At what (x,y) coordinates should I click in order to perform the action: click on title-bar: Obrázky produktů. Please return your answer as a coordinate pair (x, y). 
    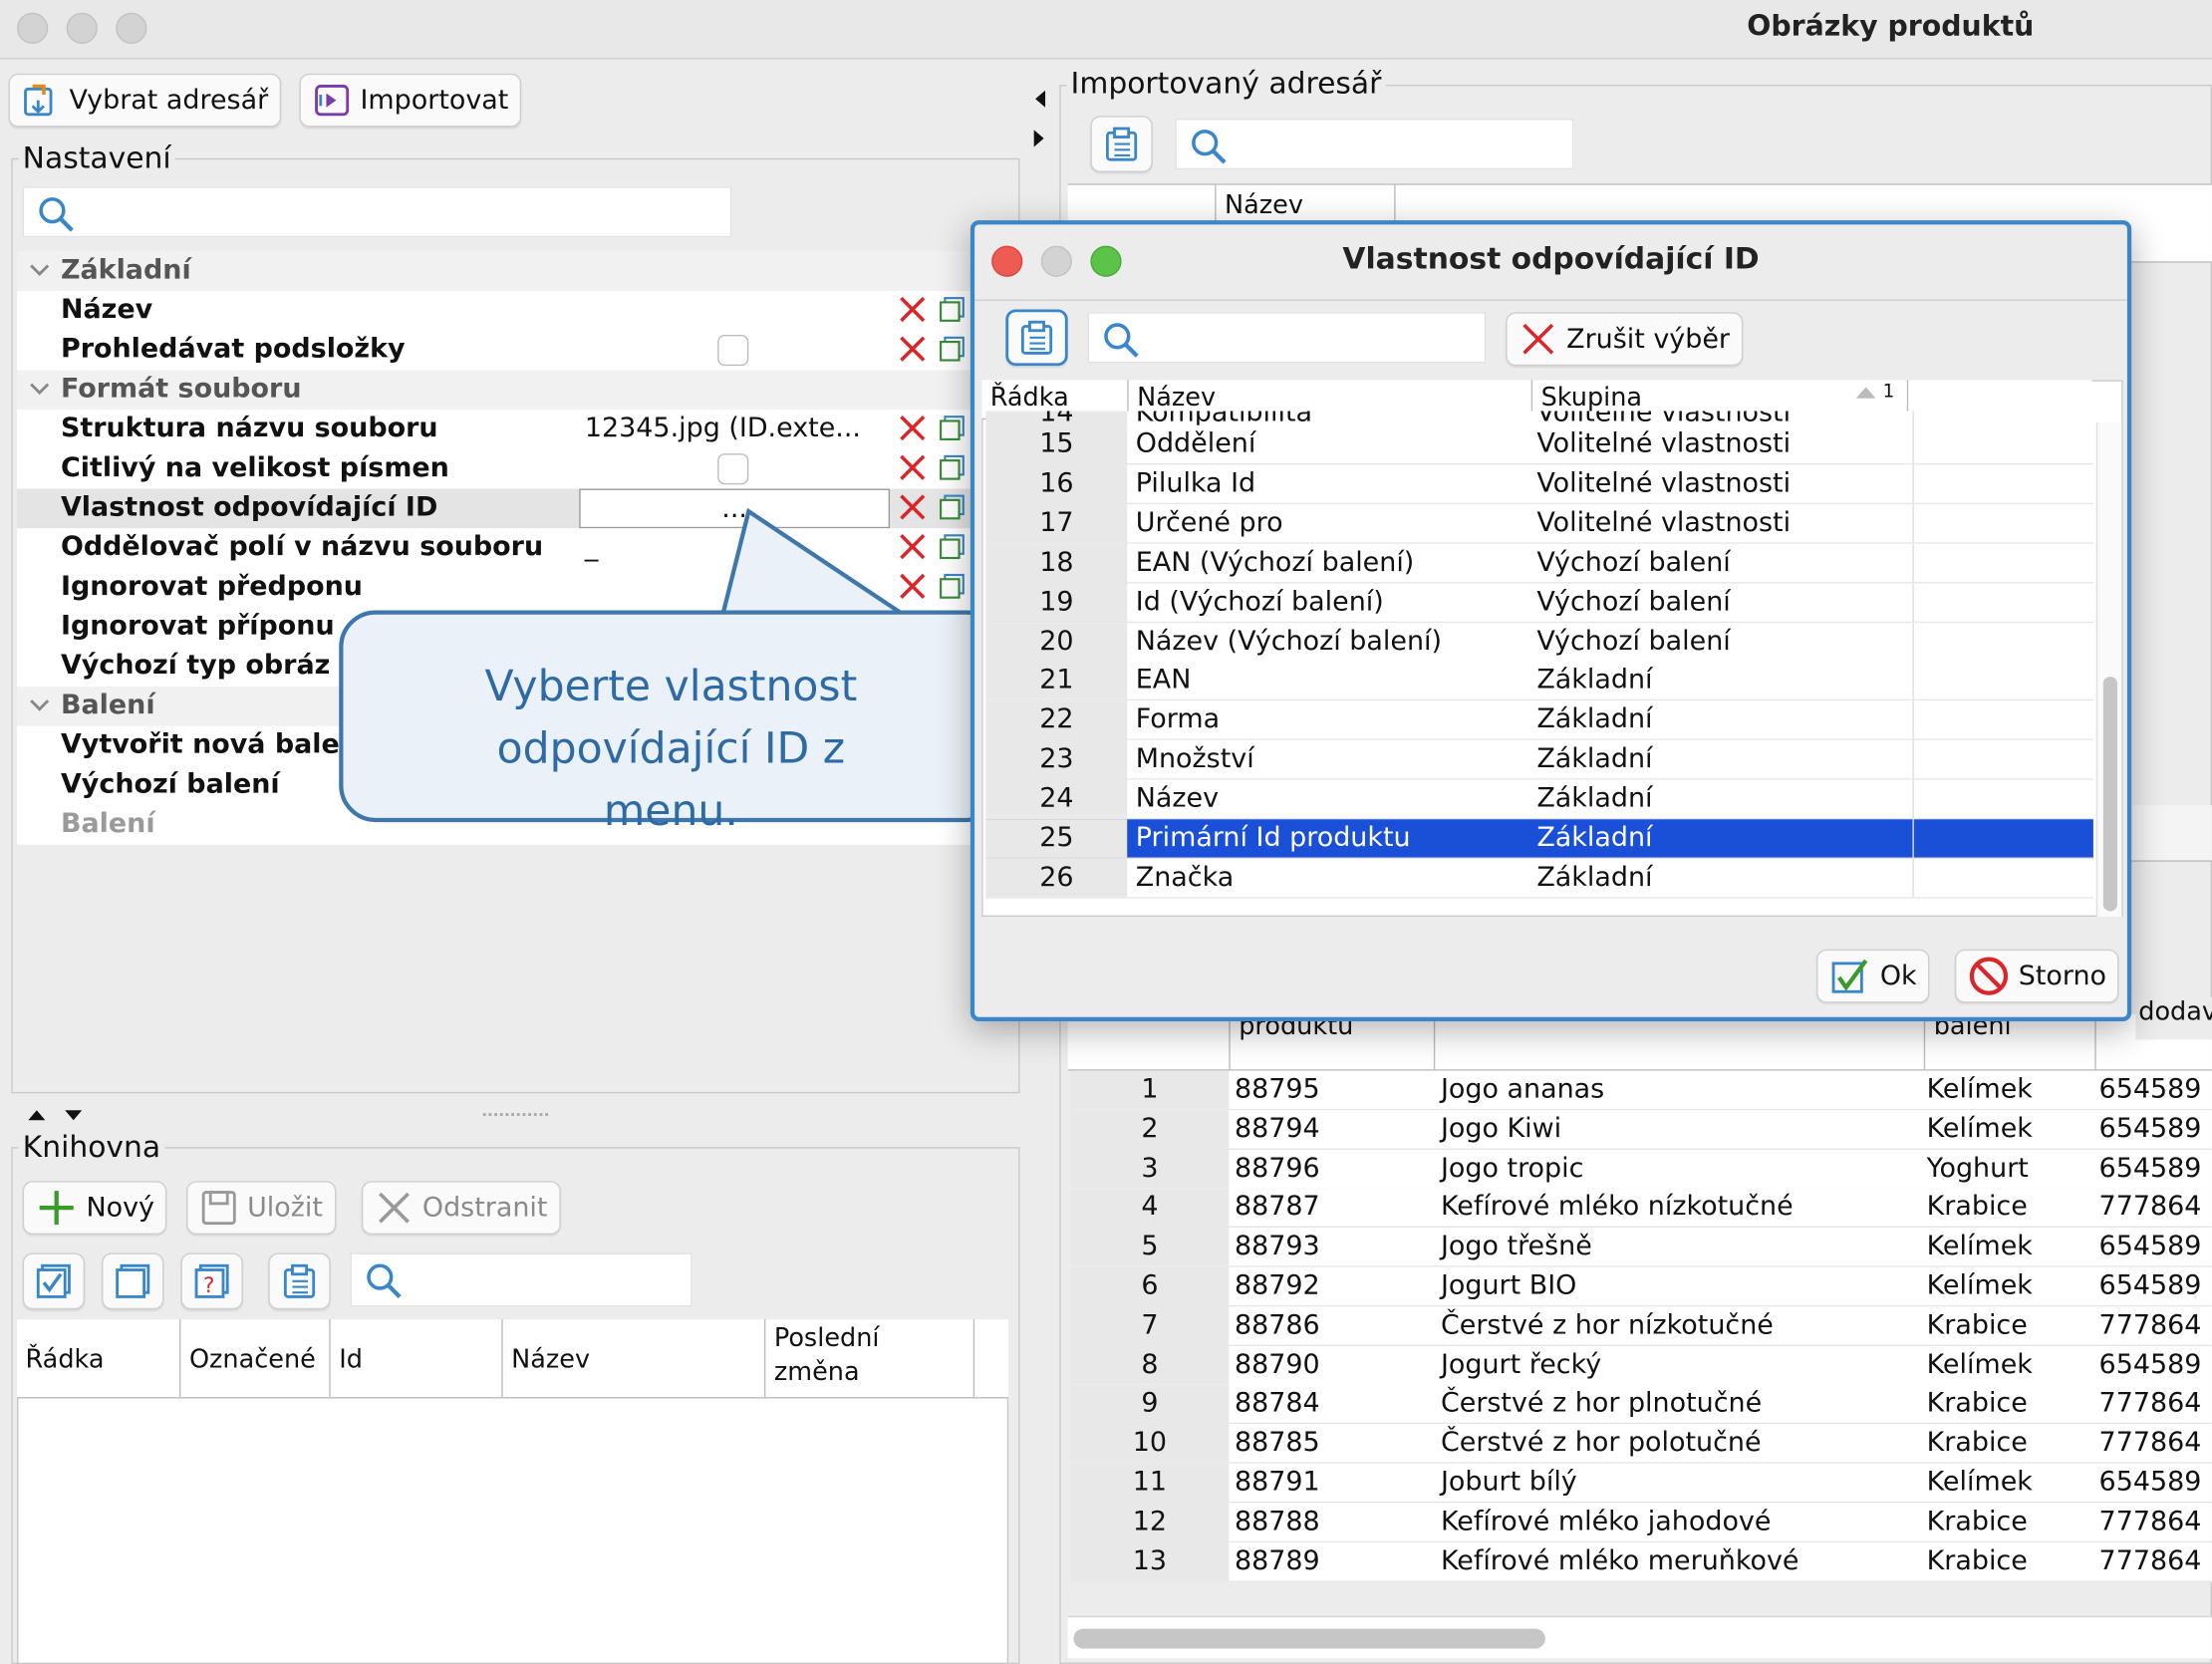
    Looking at the image, I should click on (1106, 30).